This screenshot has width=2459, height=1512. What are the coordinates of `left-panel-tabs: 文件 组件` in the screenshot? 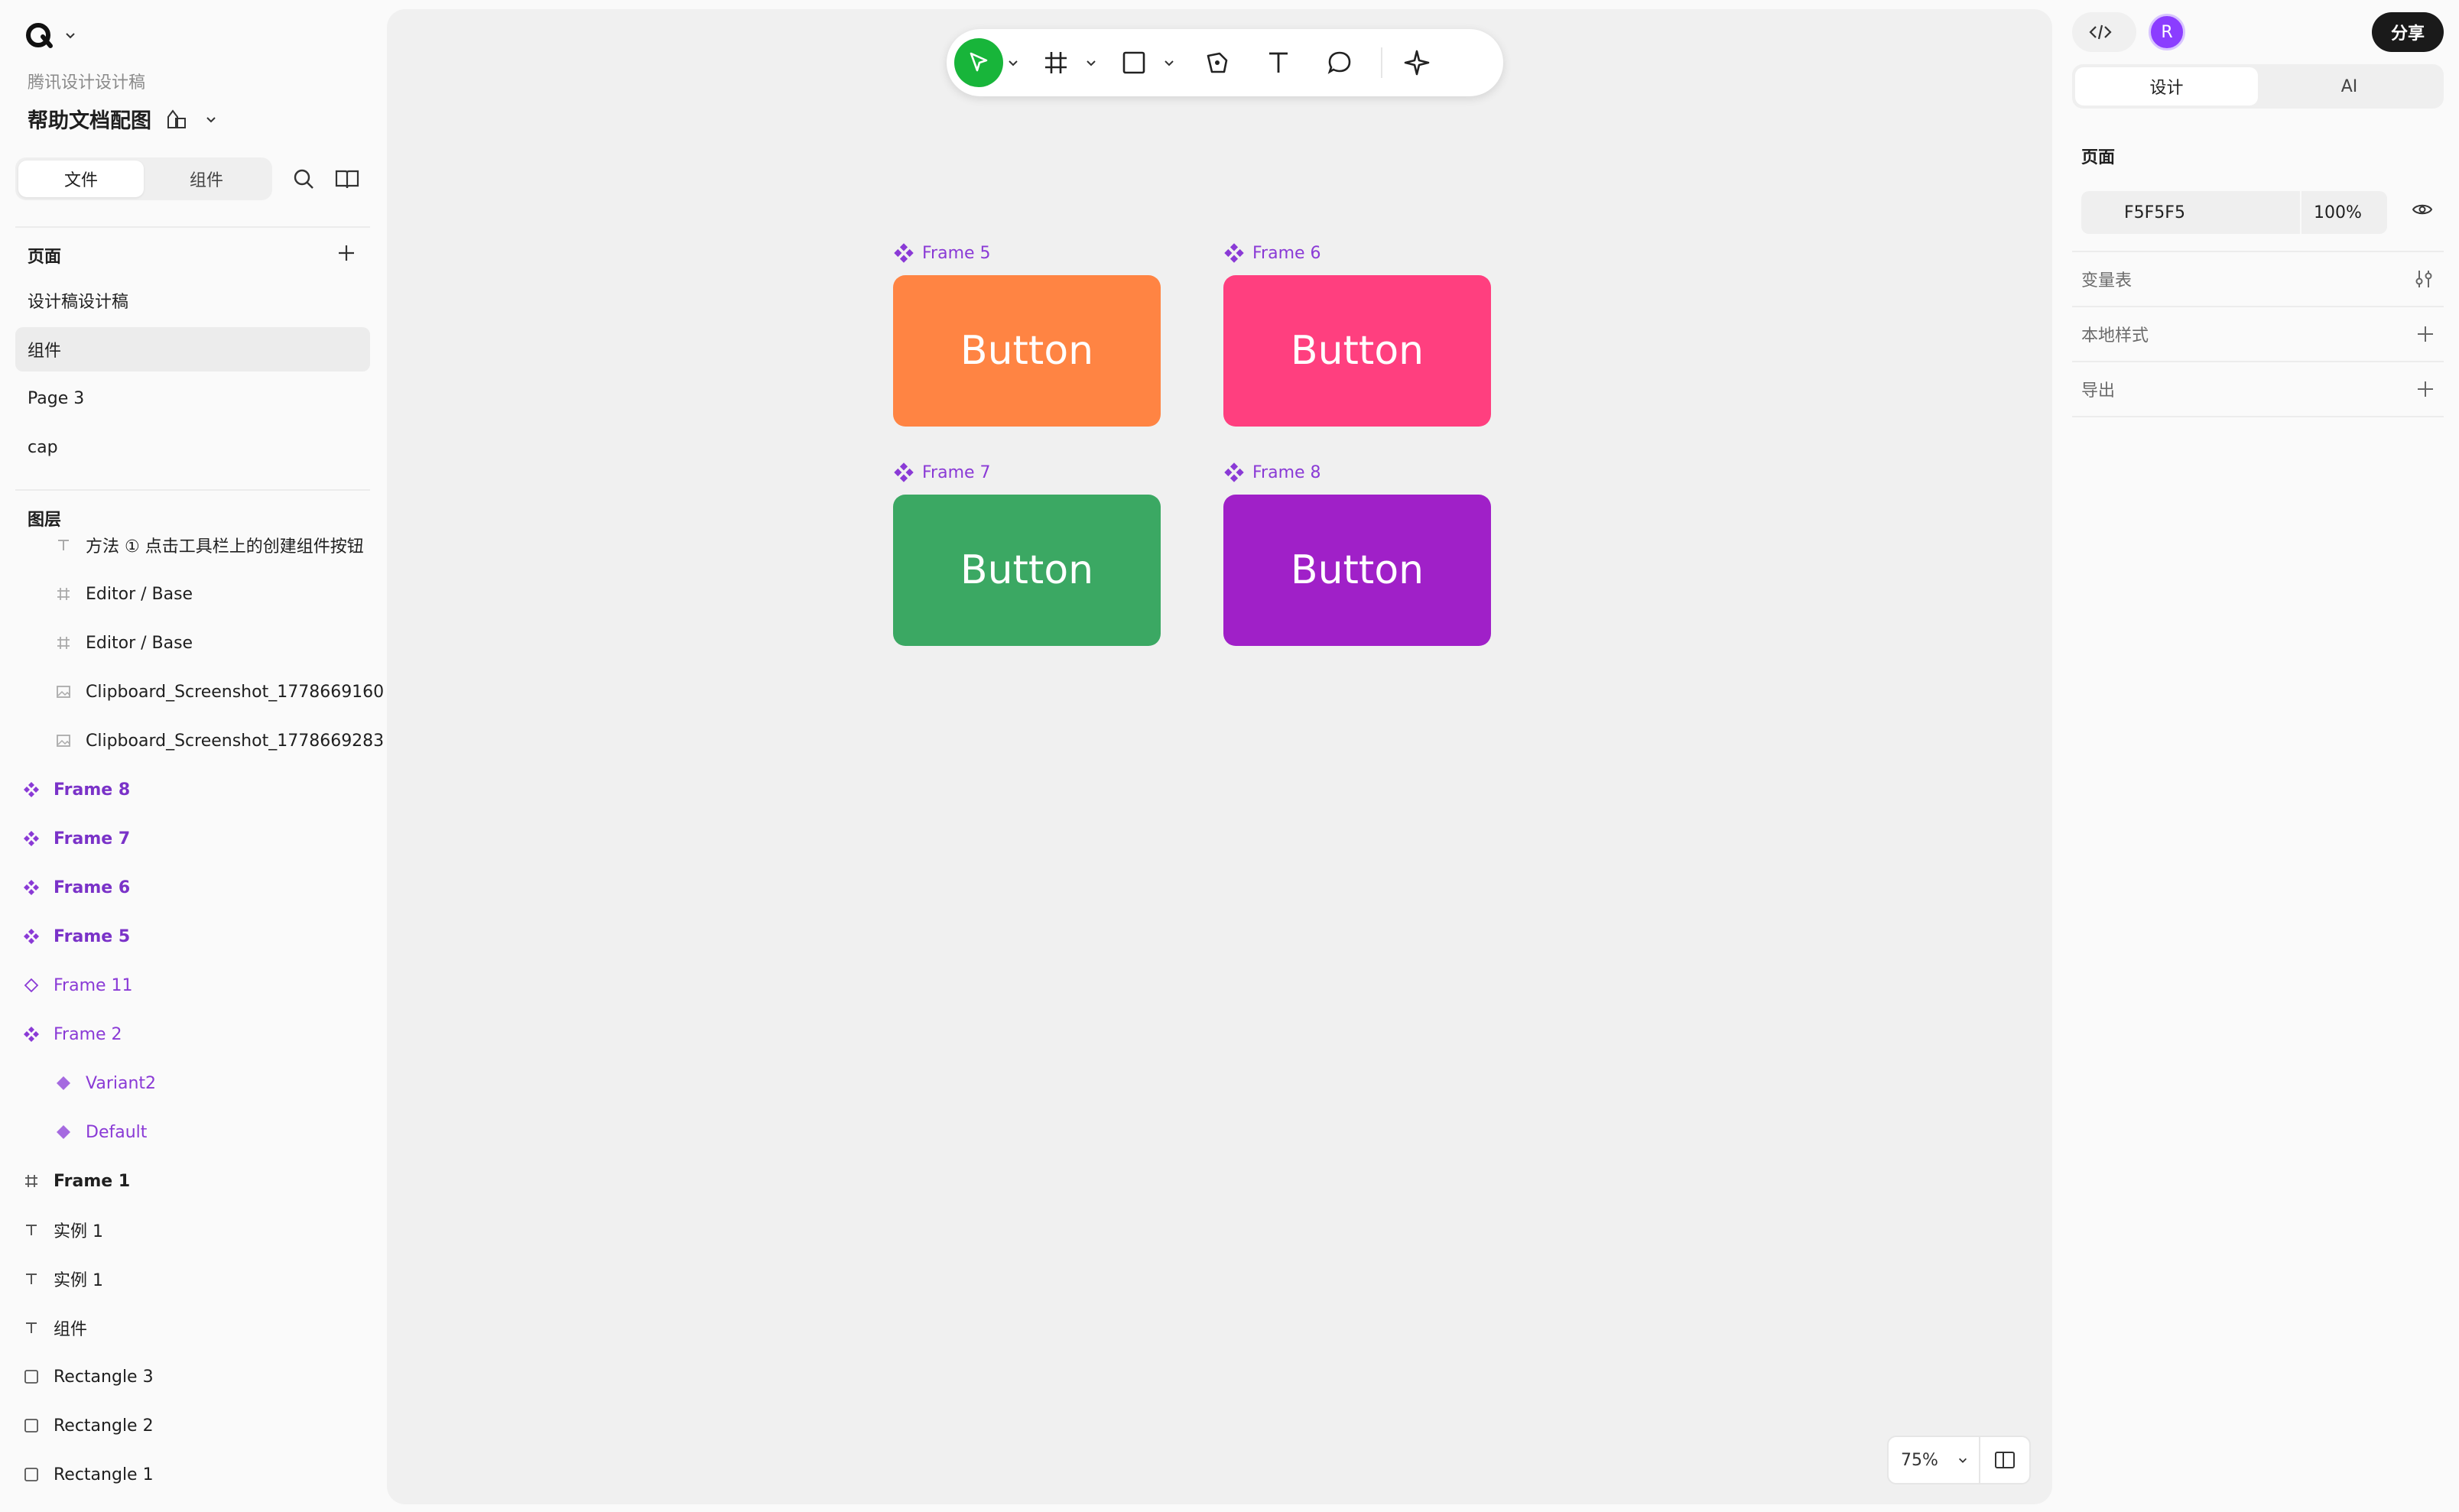 It's located at (144, 178).